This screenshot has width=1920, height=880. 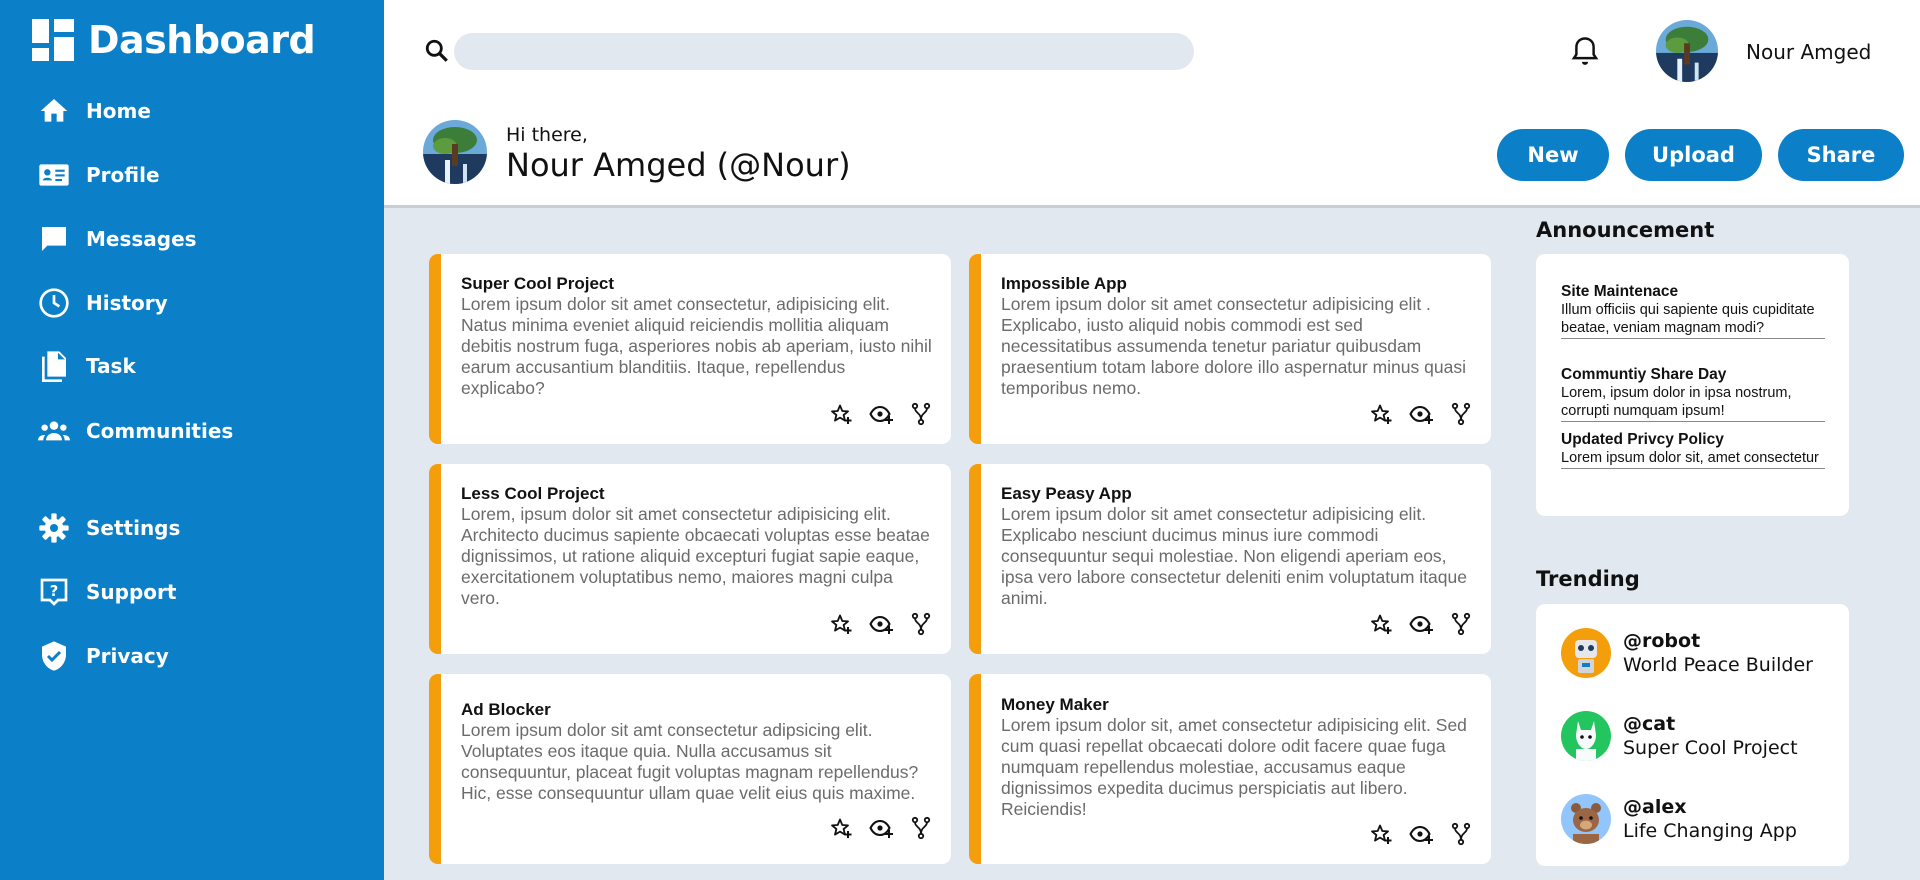 What do you see at coordinates (824, 51) in the screenshot?
I see `search-input` at bounding box center [824, 51].